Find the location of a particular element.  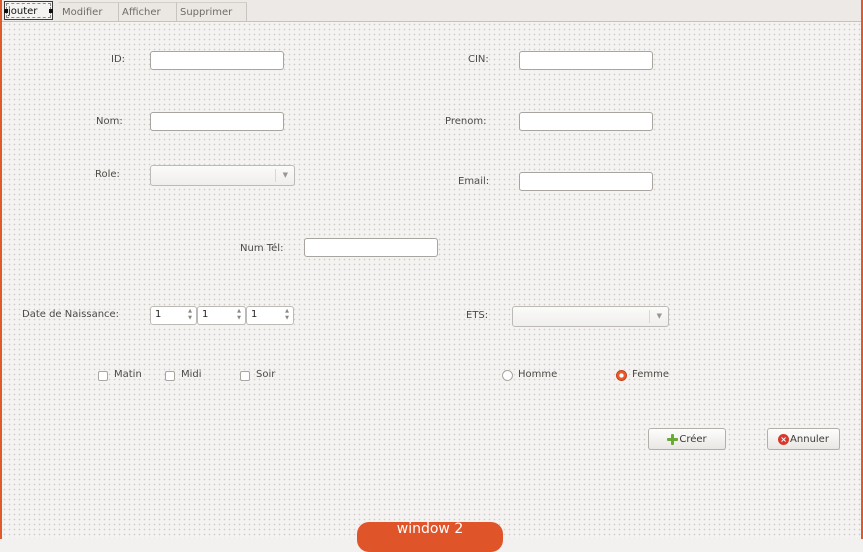

midi-label: Midi is located at coordinates (191, 374).